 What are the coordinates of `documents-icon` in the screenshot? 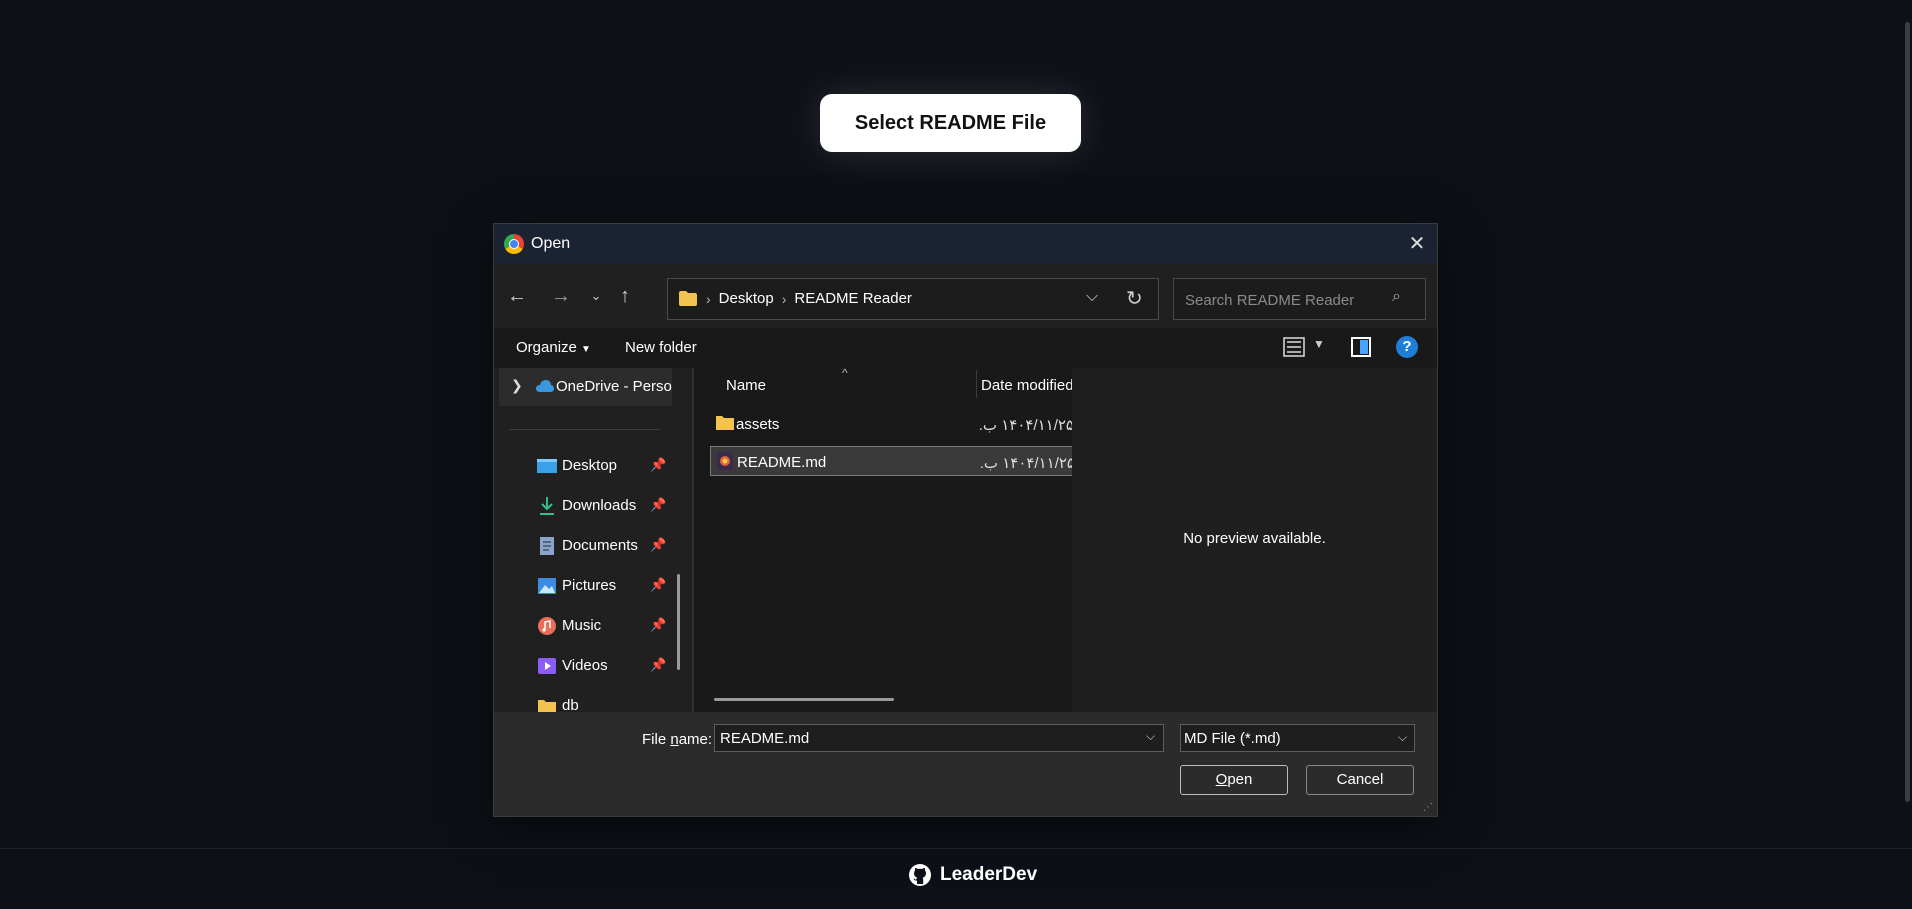 It's located at (547, 546).